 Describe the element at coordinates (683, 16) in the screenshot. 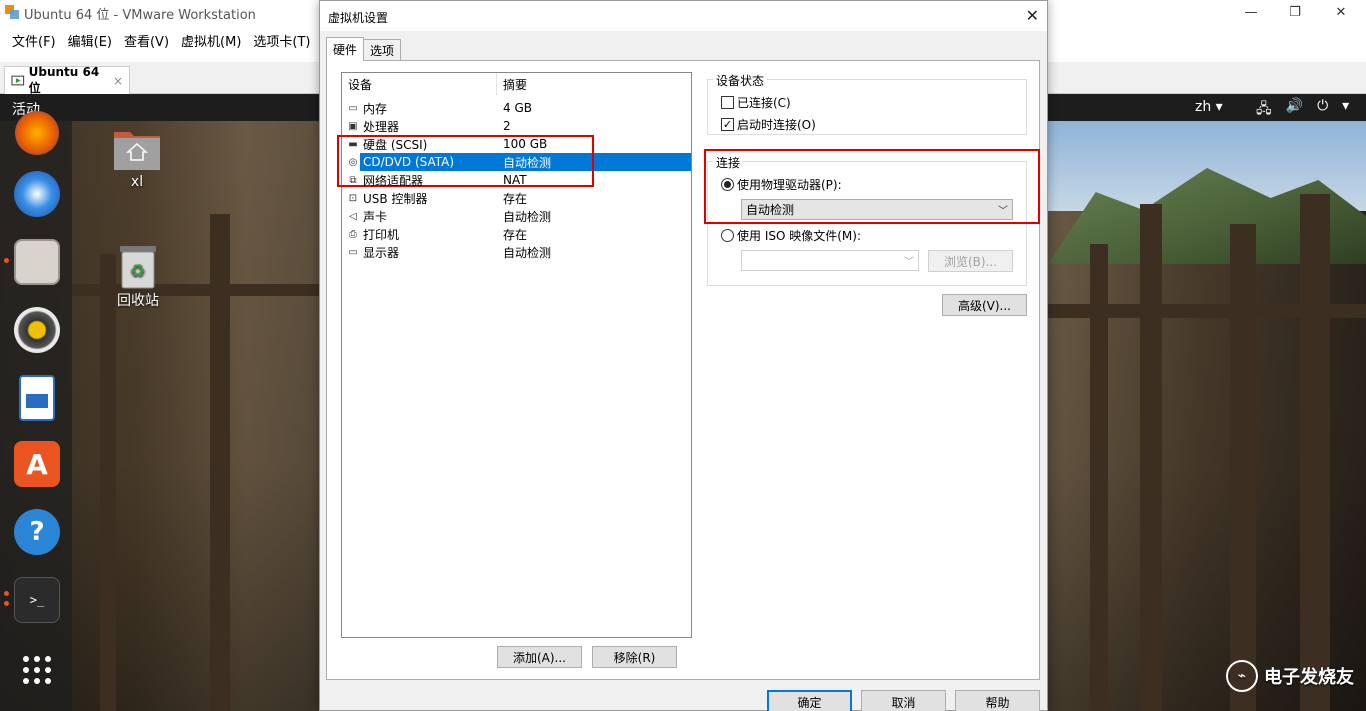

I see `dialog-titlebar: 虚拟机设置 ✕` at that location.